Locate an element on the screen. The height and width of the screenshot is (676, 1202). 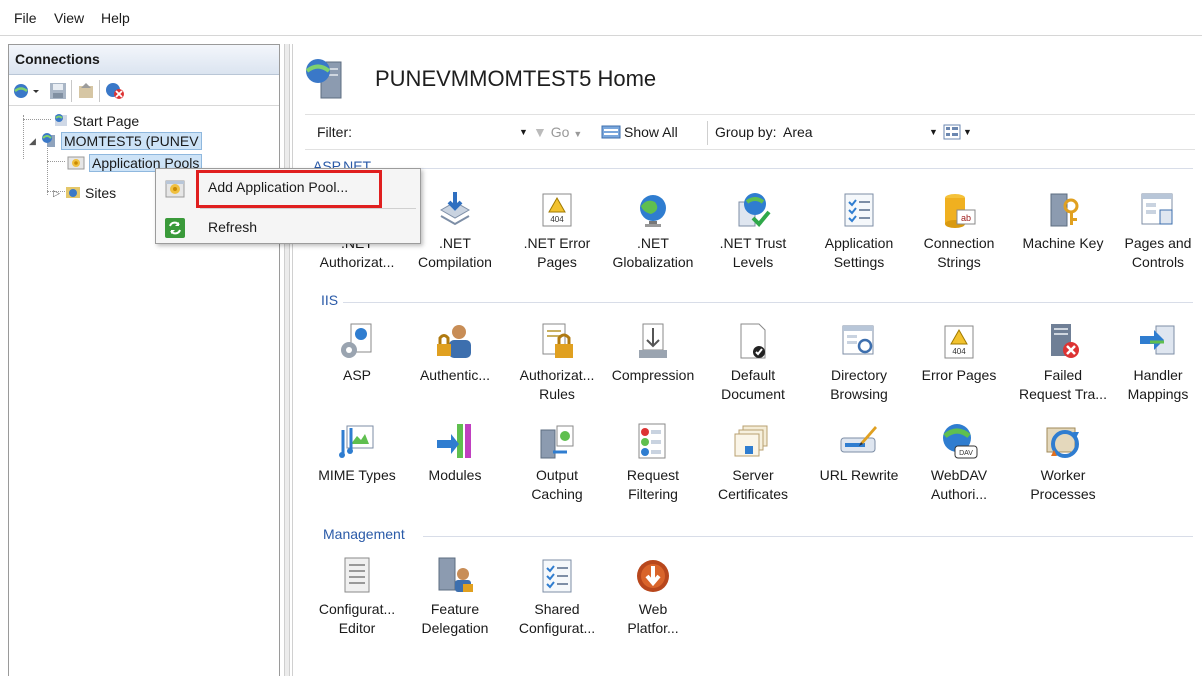
webdav-icon: DAV is located at coordinates (959, 442).